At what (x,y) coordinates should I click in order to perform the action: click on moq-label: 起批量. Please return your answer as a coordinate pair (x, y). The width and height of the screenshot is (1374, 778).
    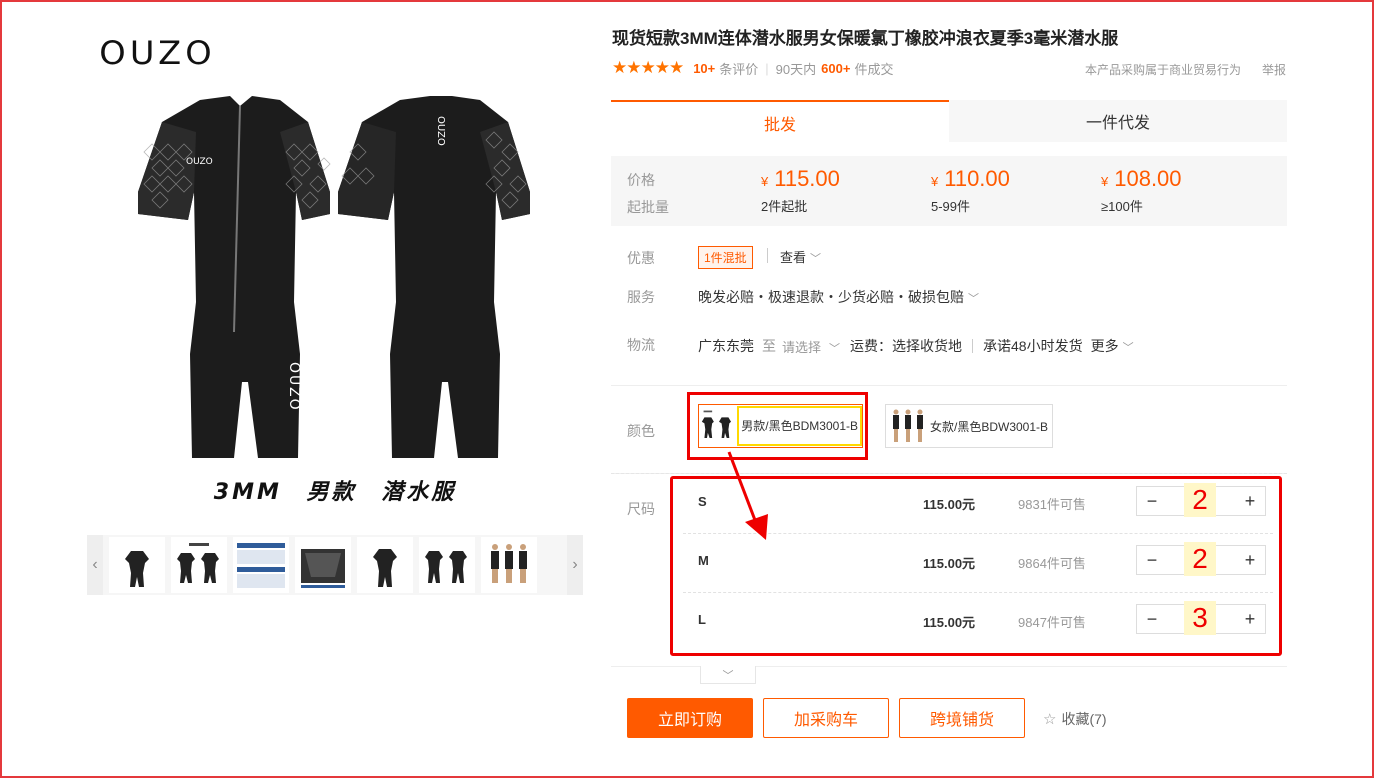
    Looking at the image, I should click on (648, 207).